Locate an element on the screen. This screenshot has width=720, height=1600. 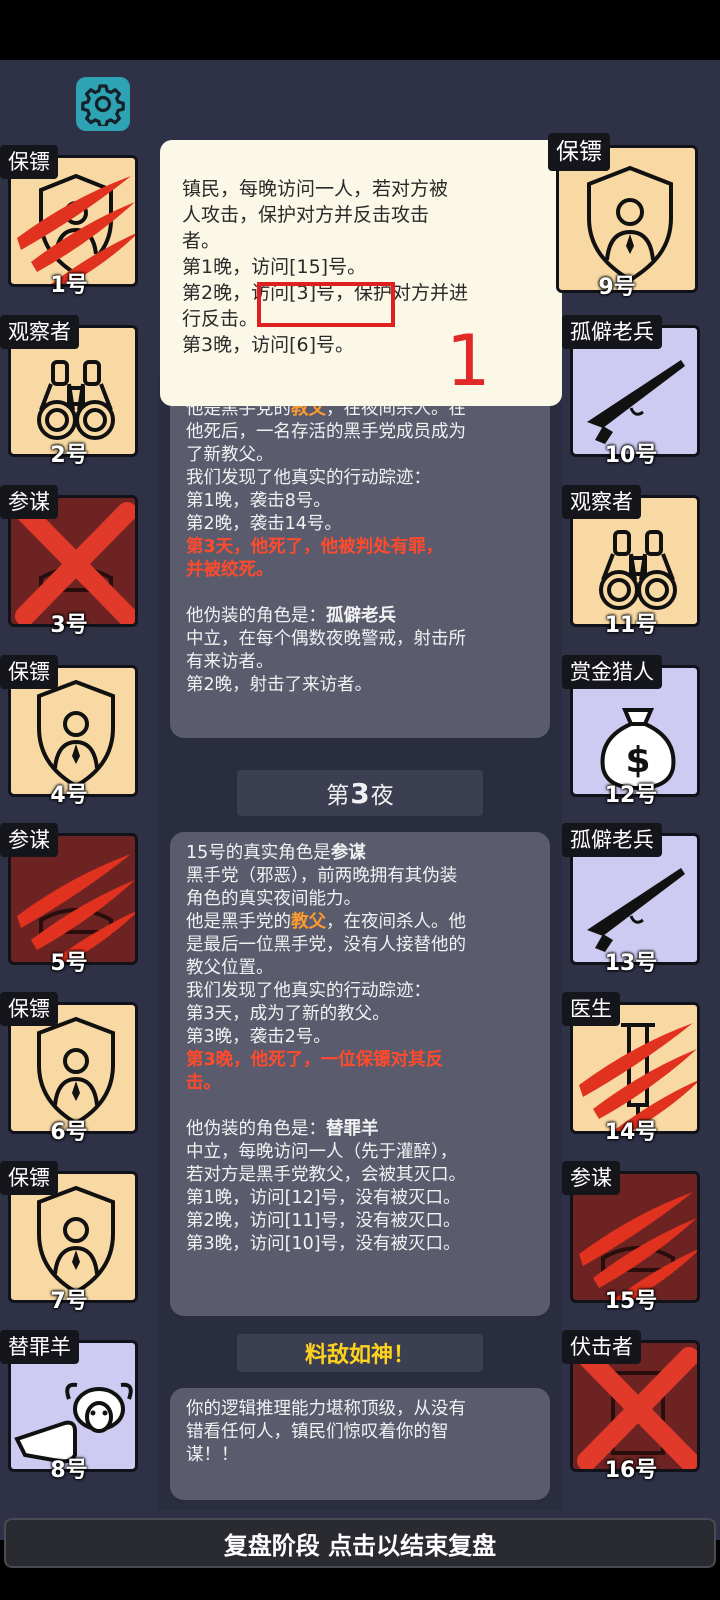
result-title: 料敌如神！ is located at coordinates (360, 1353).